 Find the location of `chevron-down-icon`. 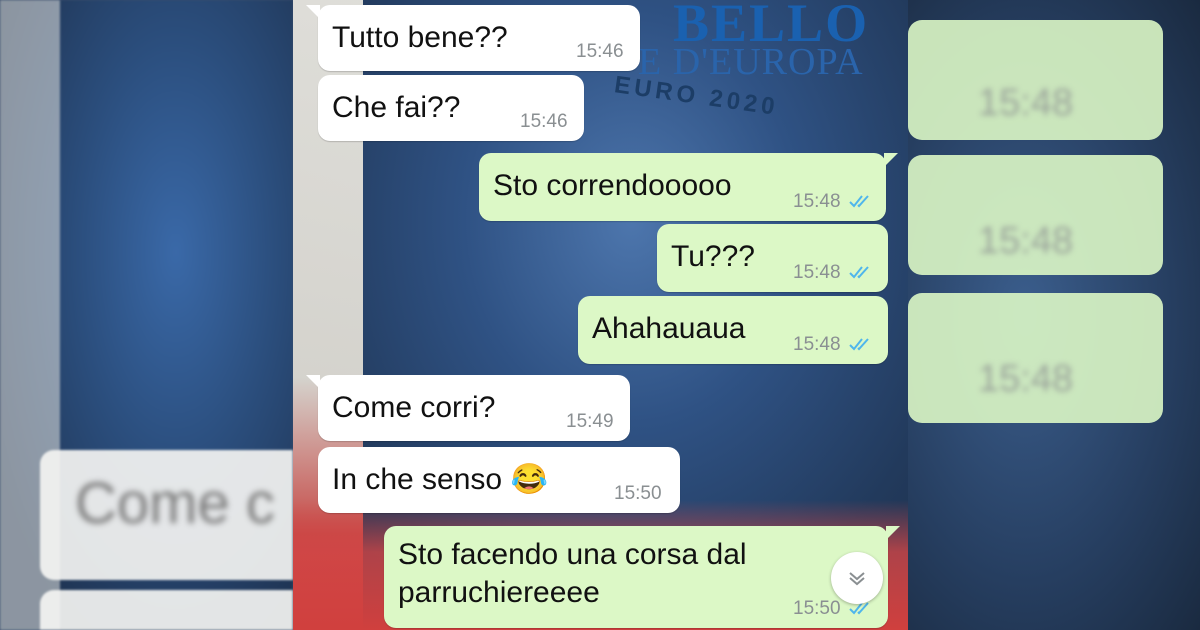

chevron-down-icon is located at coordinates (857, 579).